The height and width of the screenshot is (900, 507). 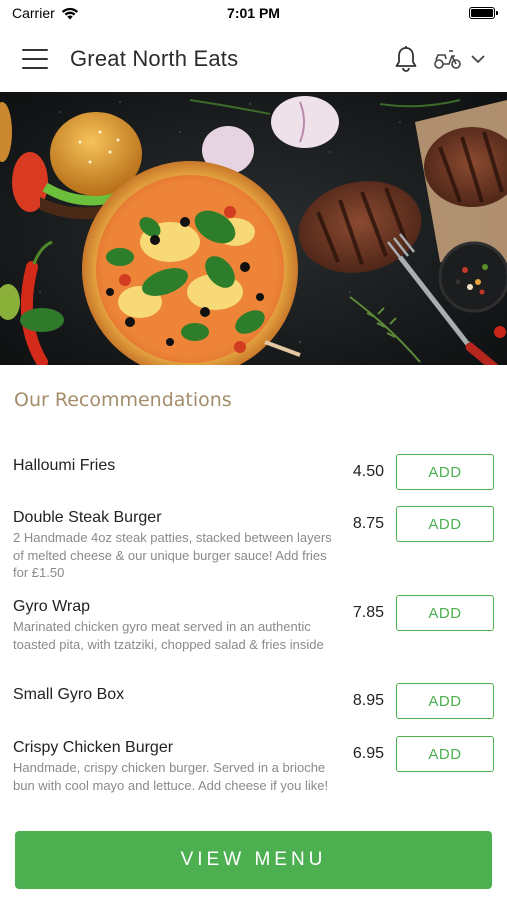 What do you see at coordinates (448, 59) in the screenshot?
I see `scooter-icon` at bounding box center [448, 59].